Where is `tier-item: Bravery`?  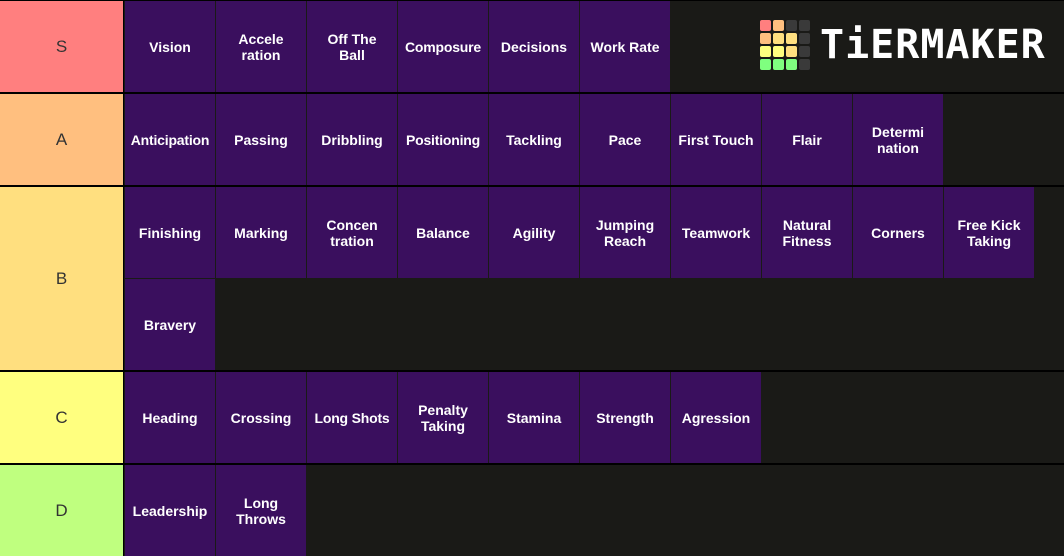
tier-item: Bravery is located at coordinates (170, 324).